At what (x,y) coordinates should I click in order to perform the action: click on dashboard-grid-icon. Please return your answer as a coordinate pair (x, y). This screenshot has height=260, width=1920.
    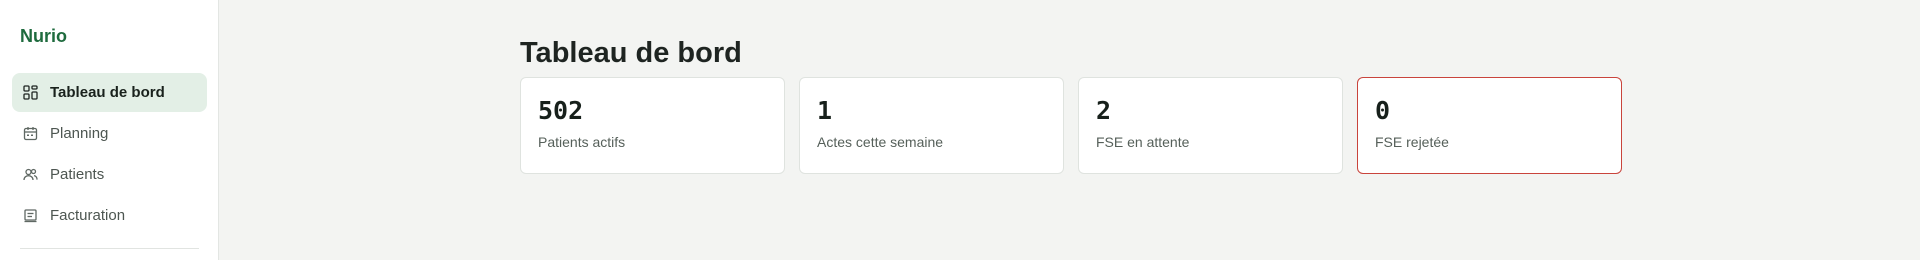
    Looking at the image, I should click on (30, 92).